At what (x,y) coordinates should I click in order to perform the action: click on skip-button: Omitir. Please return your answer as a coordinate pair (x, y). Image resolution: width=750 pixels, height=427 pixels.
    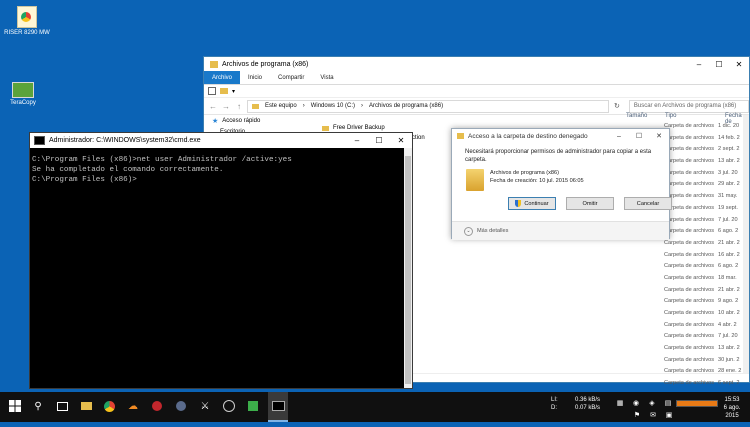
    Looking at the image, I should click on (590, 203).